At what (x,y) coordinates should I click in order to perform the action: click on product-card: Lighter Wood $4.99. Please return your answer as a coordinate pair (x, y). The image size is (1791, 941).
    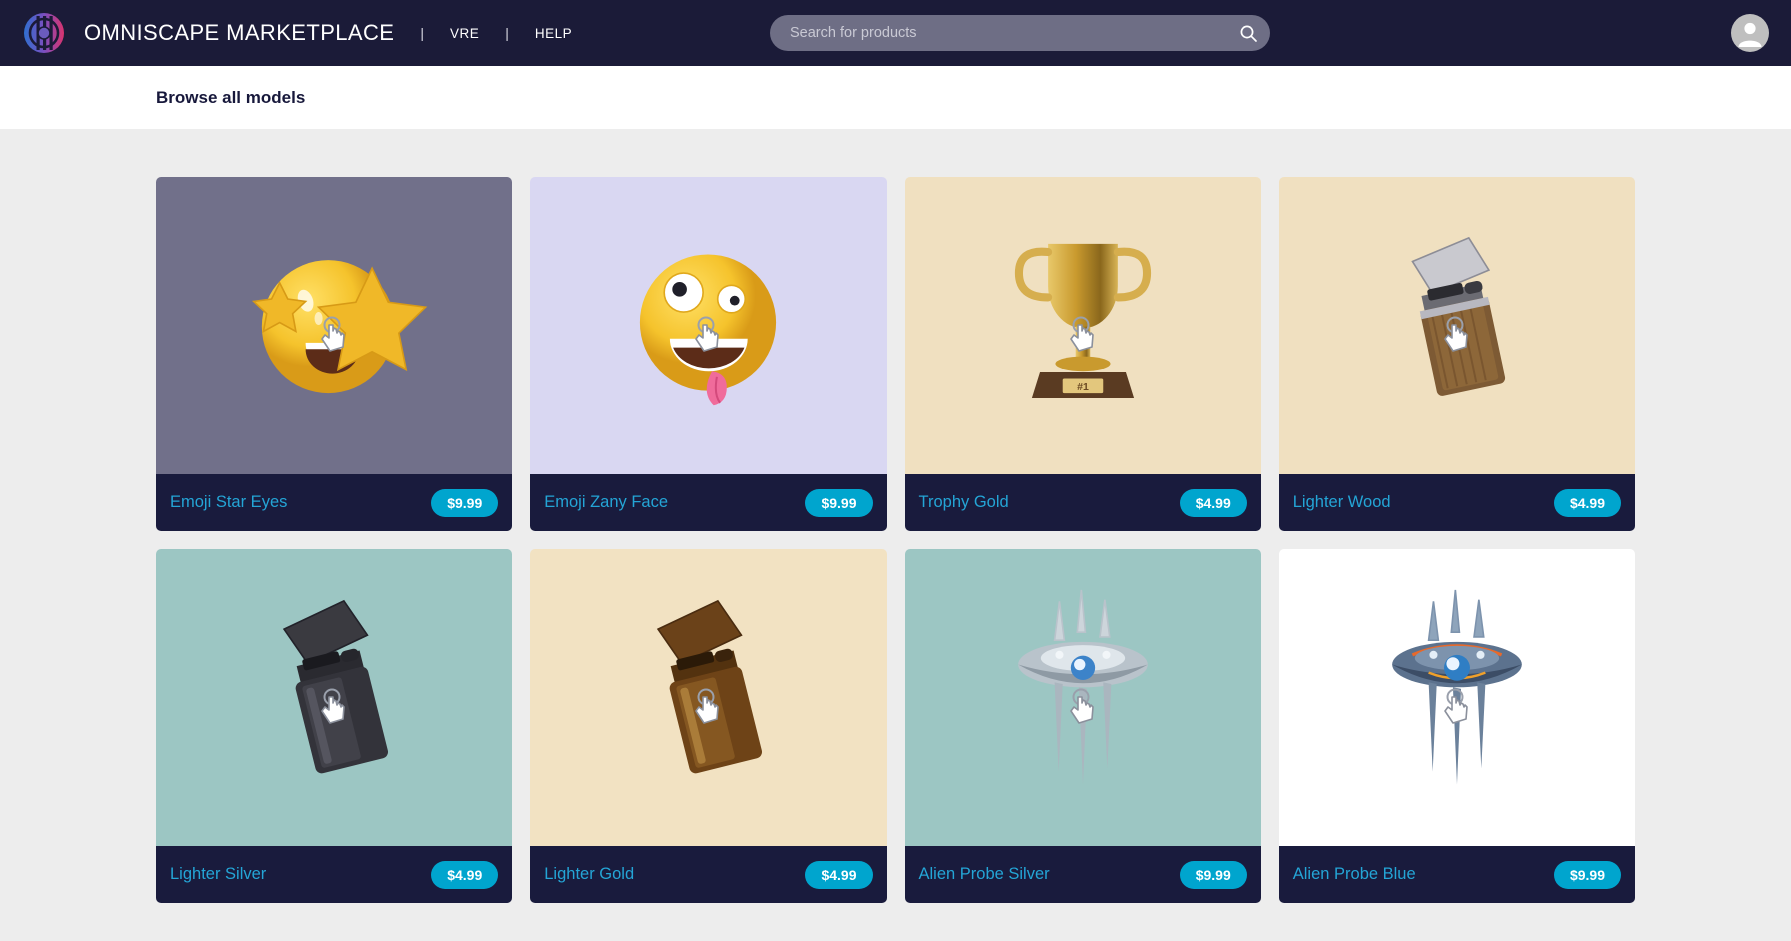
    Looking at the image, I should click on (1456, 354).